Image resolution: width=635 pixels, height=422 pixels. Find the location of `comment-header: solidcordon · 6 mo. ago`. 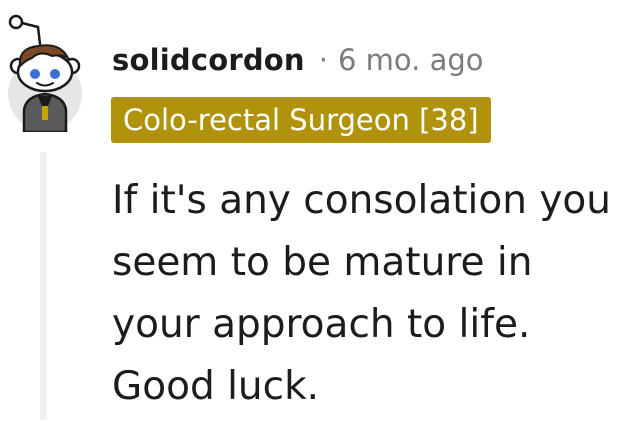

comment-header: solidcordon · 6 mo. ago is located at coordinates (298, 60).